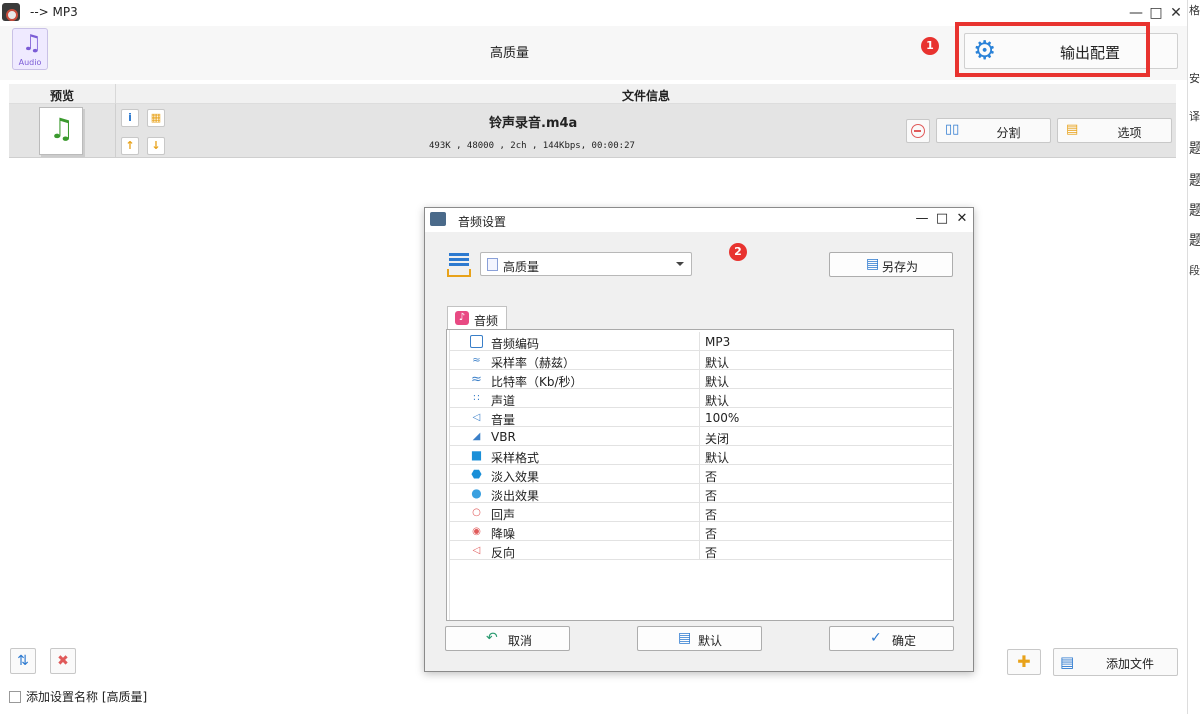 The width and height of the screenshot is (1200, 714). What do you see at coordinates (700, 455) in the screenshot?
I see `setting-row: ■ 采样格式 默认` at bounding box center [700, 455].